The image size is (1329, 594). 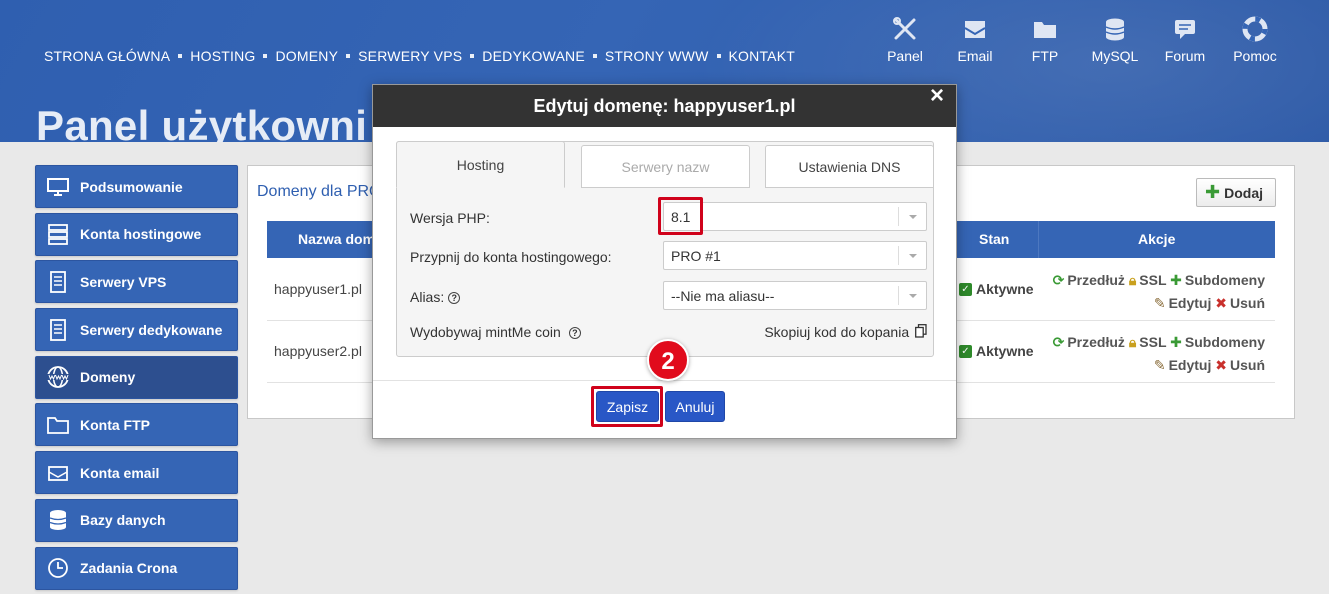 I want to click on folder-icon, so click(x=1045, y=30).